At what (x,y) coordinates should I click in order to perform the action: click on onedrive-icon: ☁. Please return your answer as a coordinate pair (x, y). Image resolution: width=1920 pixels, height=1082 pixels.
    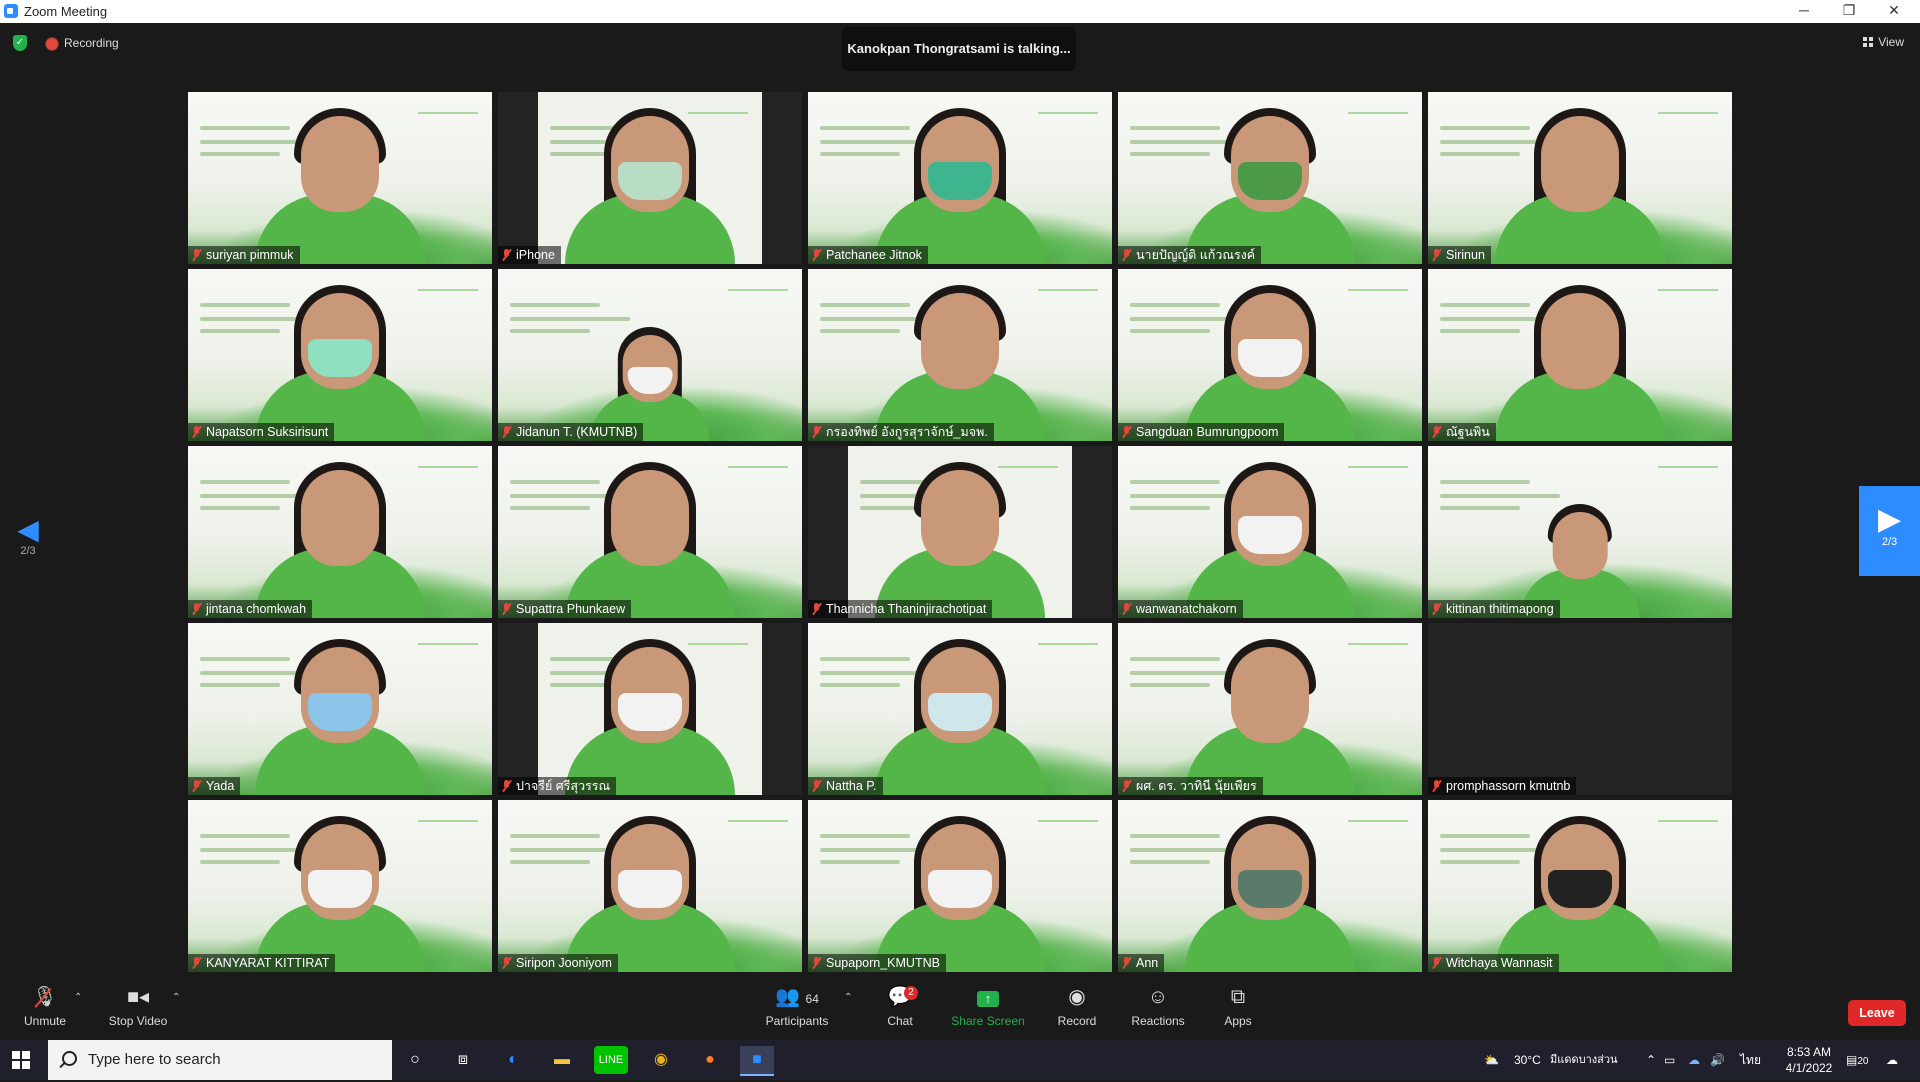
    Looking at the image, I should click on (1694, 1060).